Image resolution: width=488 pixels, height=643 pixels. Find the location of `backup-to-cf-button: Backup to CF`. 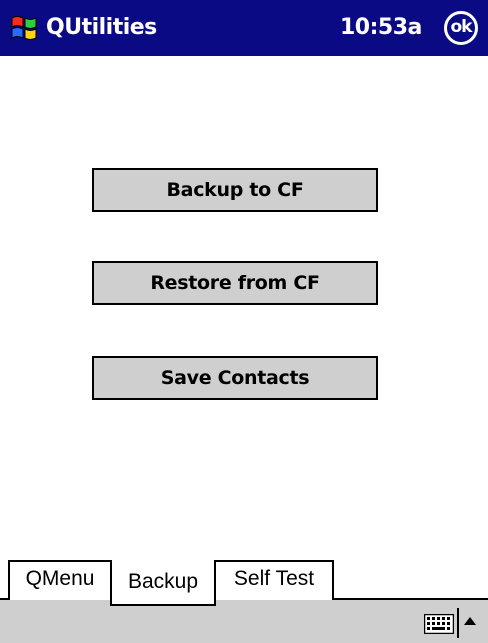

backup-to-cf-button: Backup to CF is located at coordinates (235, 190).